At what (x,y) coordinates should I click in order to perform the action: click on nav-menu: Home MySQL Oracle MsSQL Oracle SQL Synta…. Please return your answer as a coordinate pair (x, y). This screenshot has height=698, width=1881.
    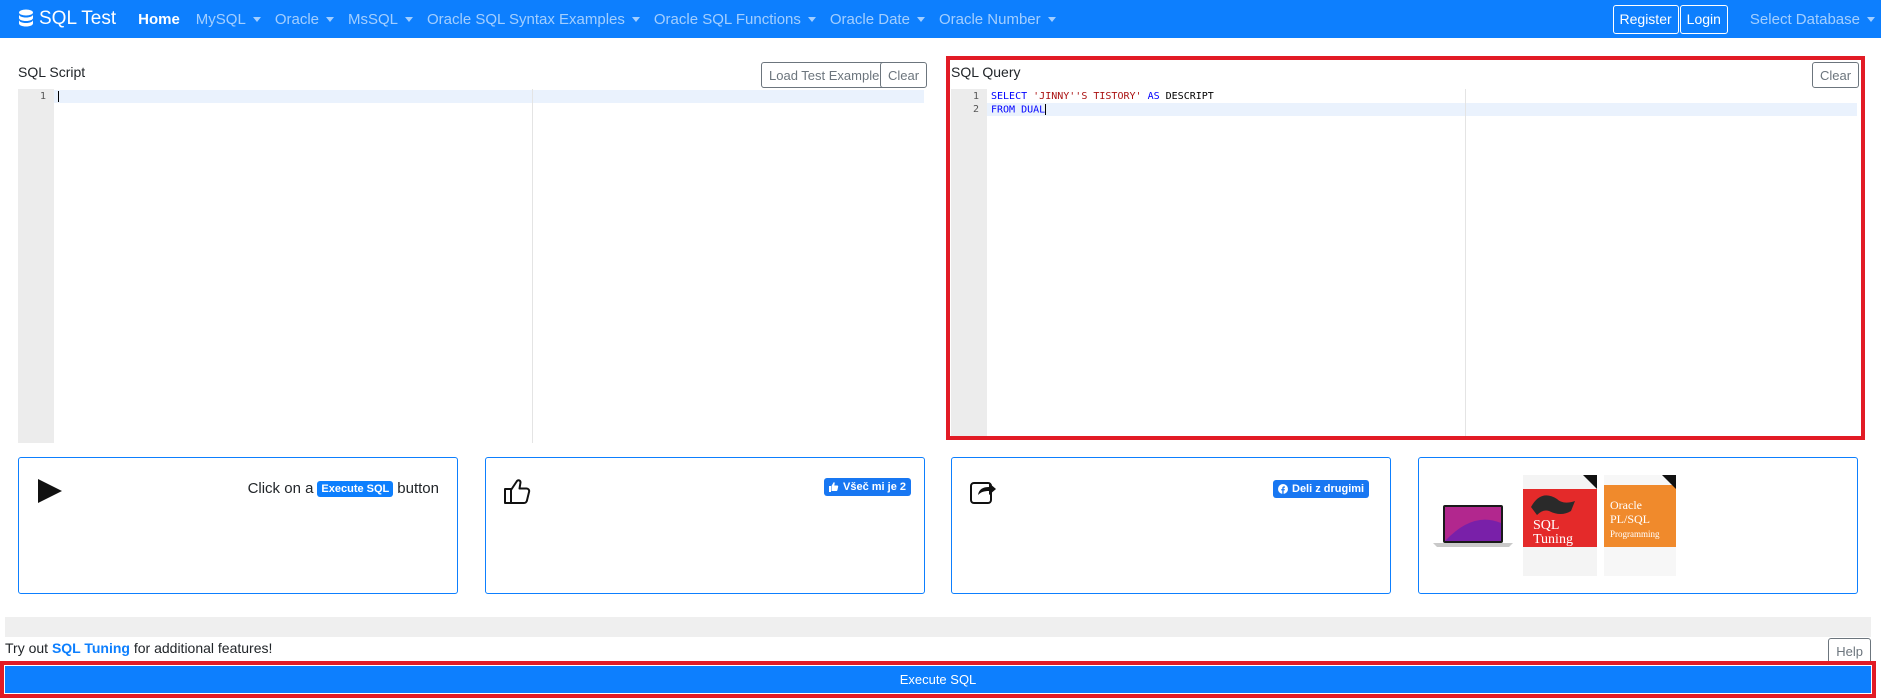
    Looking at the image, I should click on (604, 19).